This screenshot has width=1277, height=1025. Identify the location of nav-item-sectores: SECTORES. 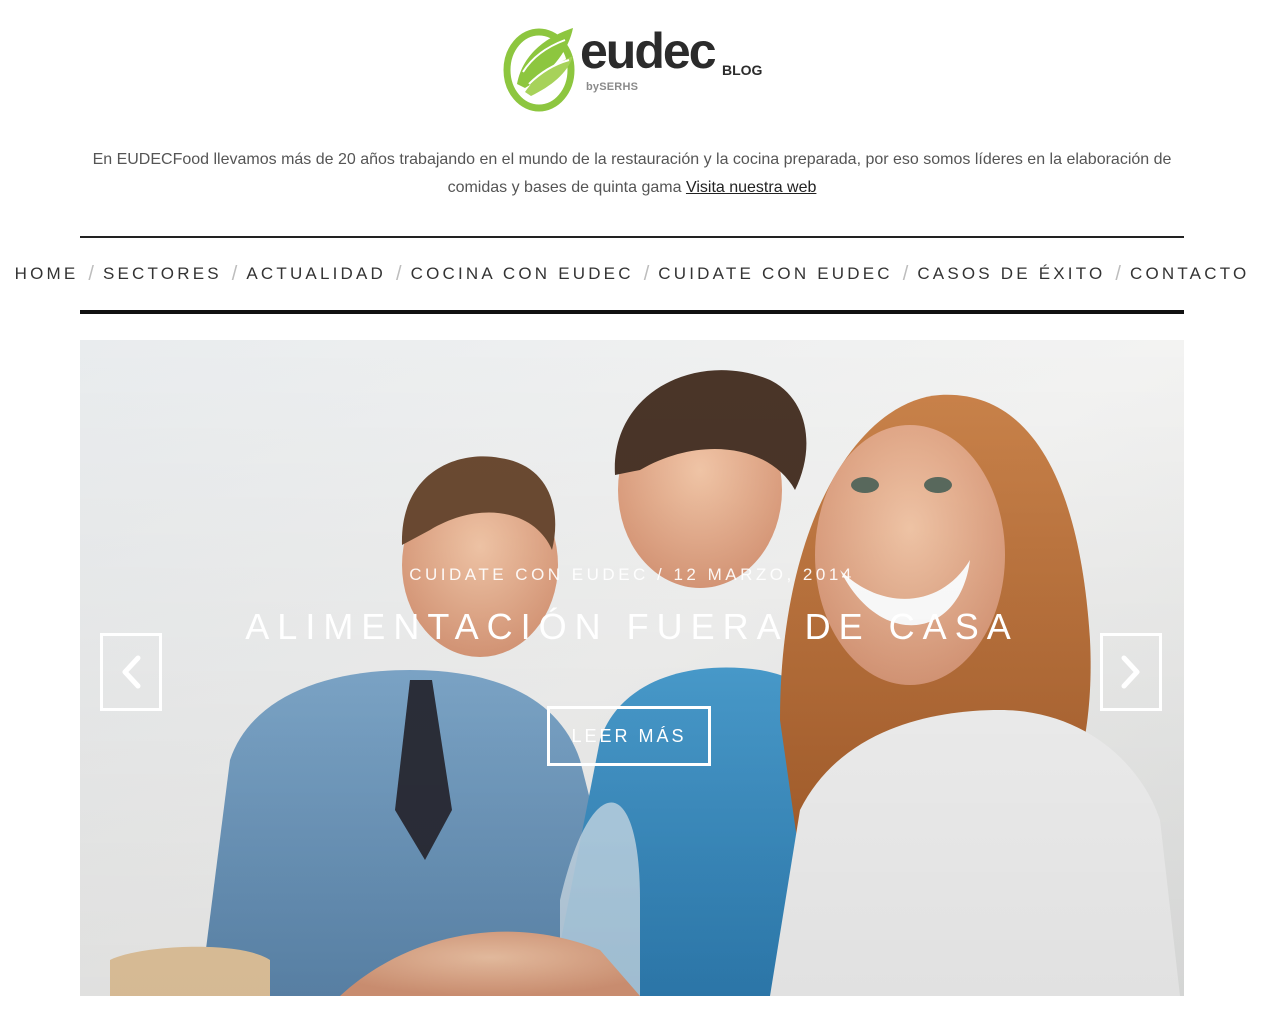
(162, 274).